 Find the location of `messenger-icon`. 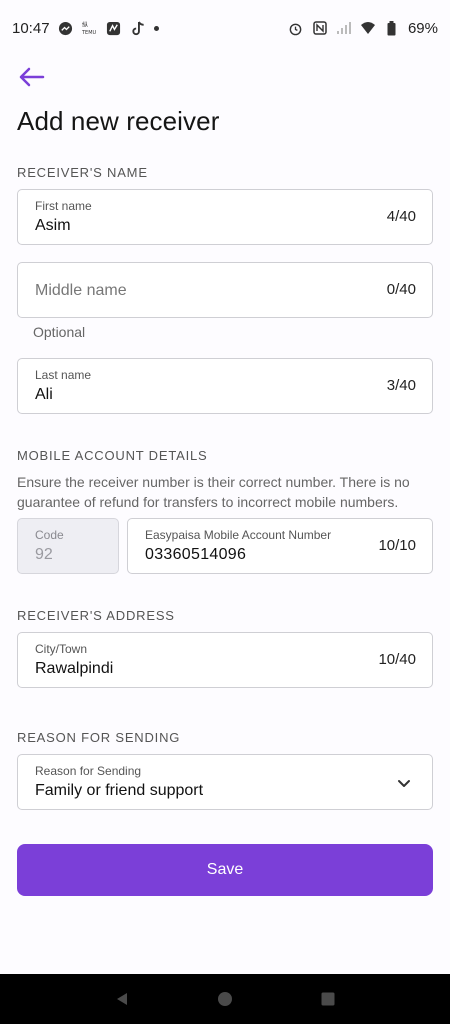

messenger-icon is located at coordinates (66, 28).